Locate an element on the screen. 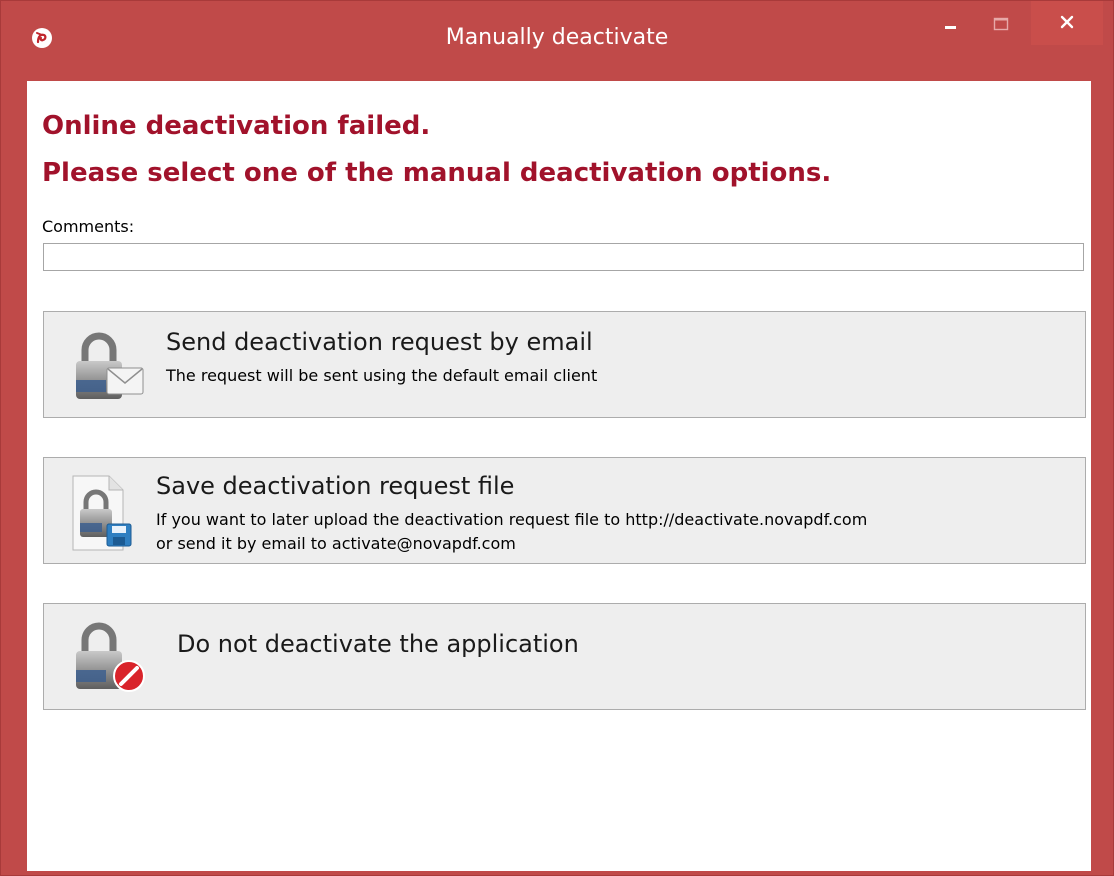 This screenshot has height=876, width=1114. save-file-option-title: Save deactivation request file is located at coordinates (335, 486).